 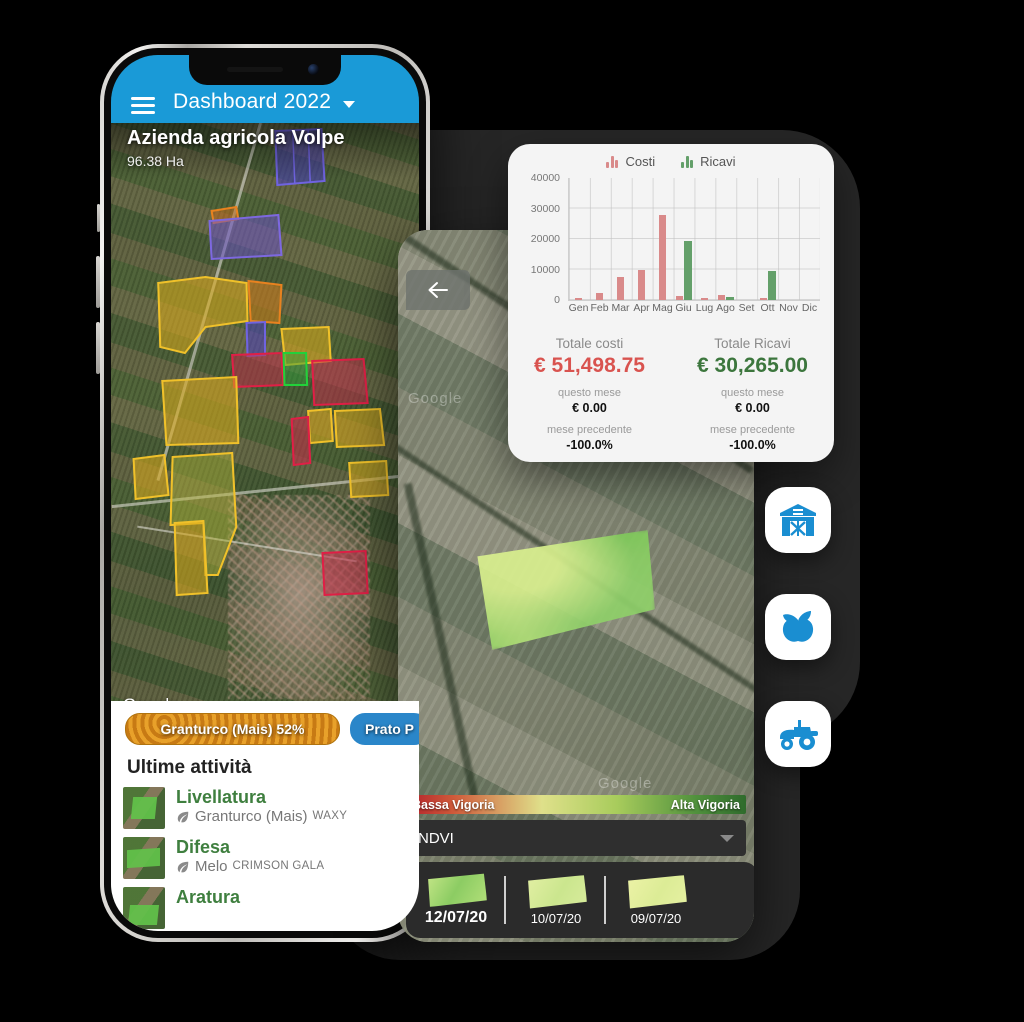 What do you see at coordinates (436, 838) in the screenshot?
I see `index-select-value: NDVI` at bounding box center [436, 838].